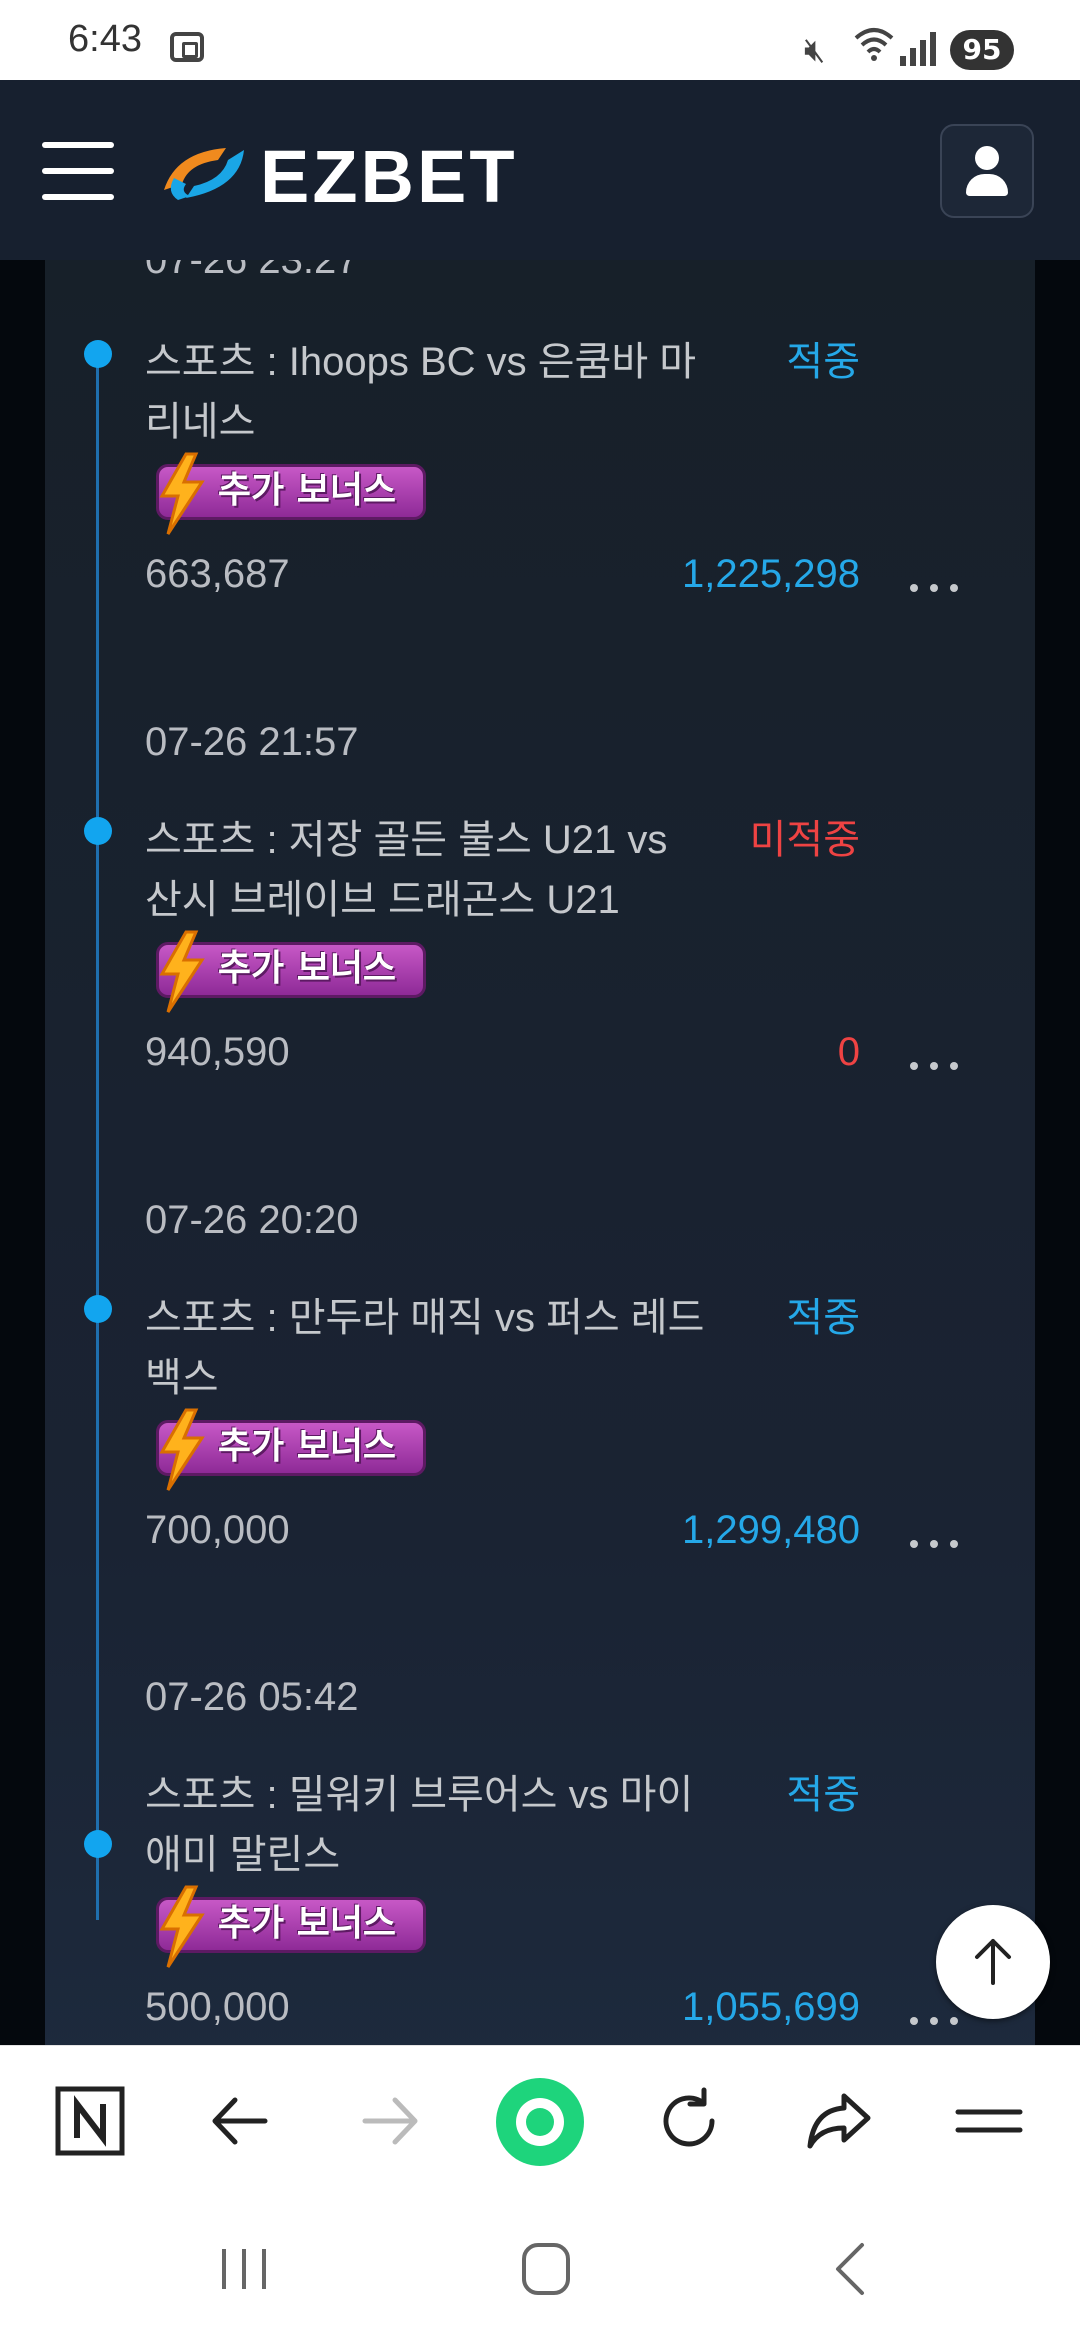  What do you see at coordinates (252, 742) in the screenshot?
I see `entry-date: 07-26 21:57` at bounding box center [252, 742].